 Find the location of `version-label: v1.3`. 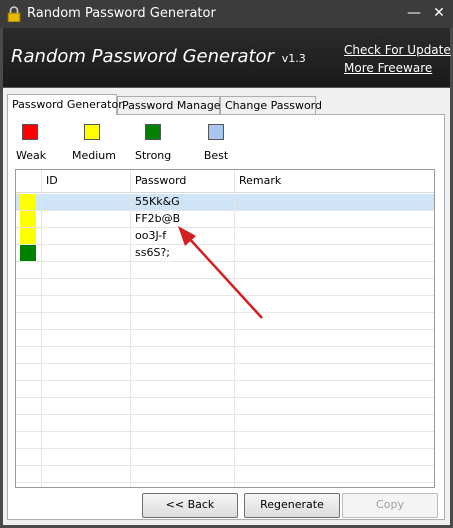

version-label: v1.3 is located at coordinates (293, 58).